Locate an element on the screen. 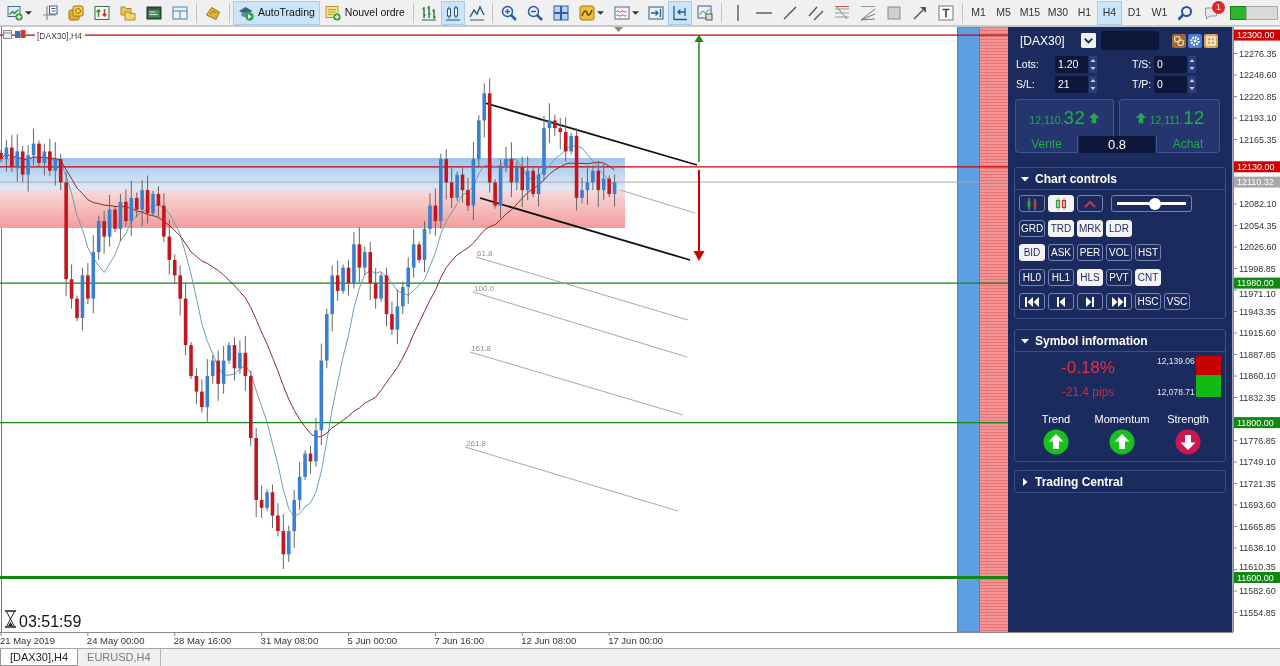  buy-label: Achat is located at coordinates (1188, 144).